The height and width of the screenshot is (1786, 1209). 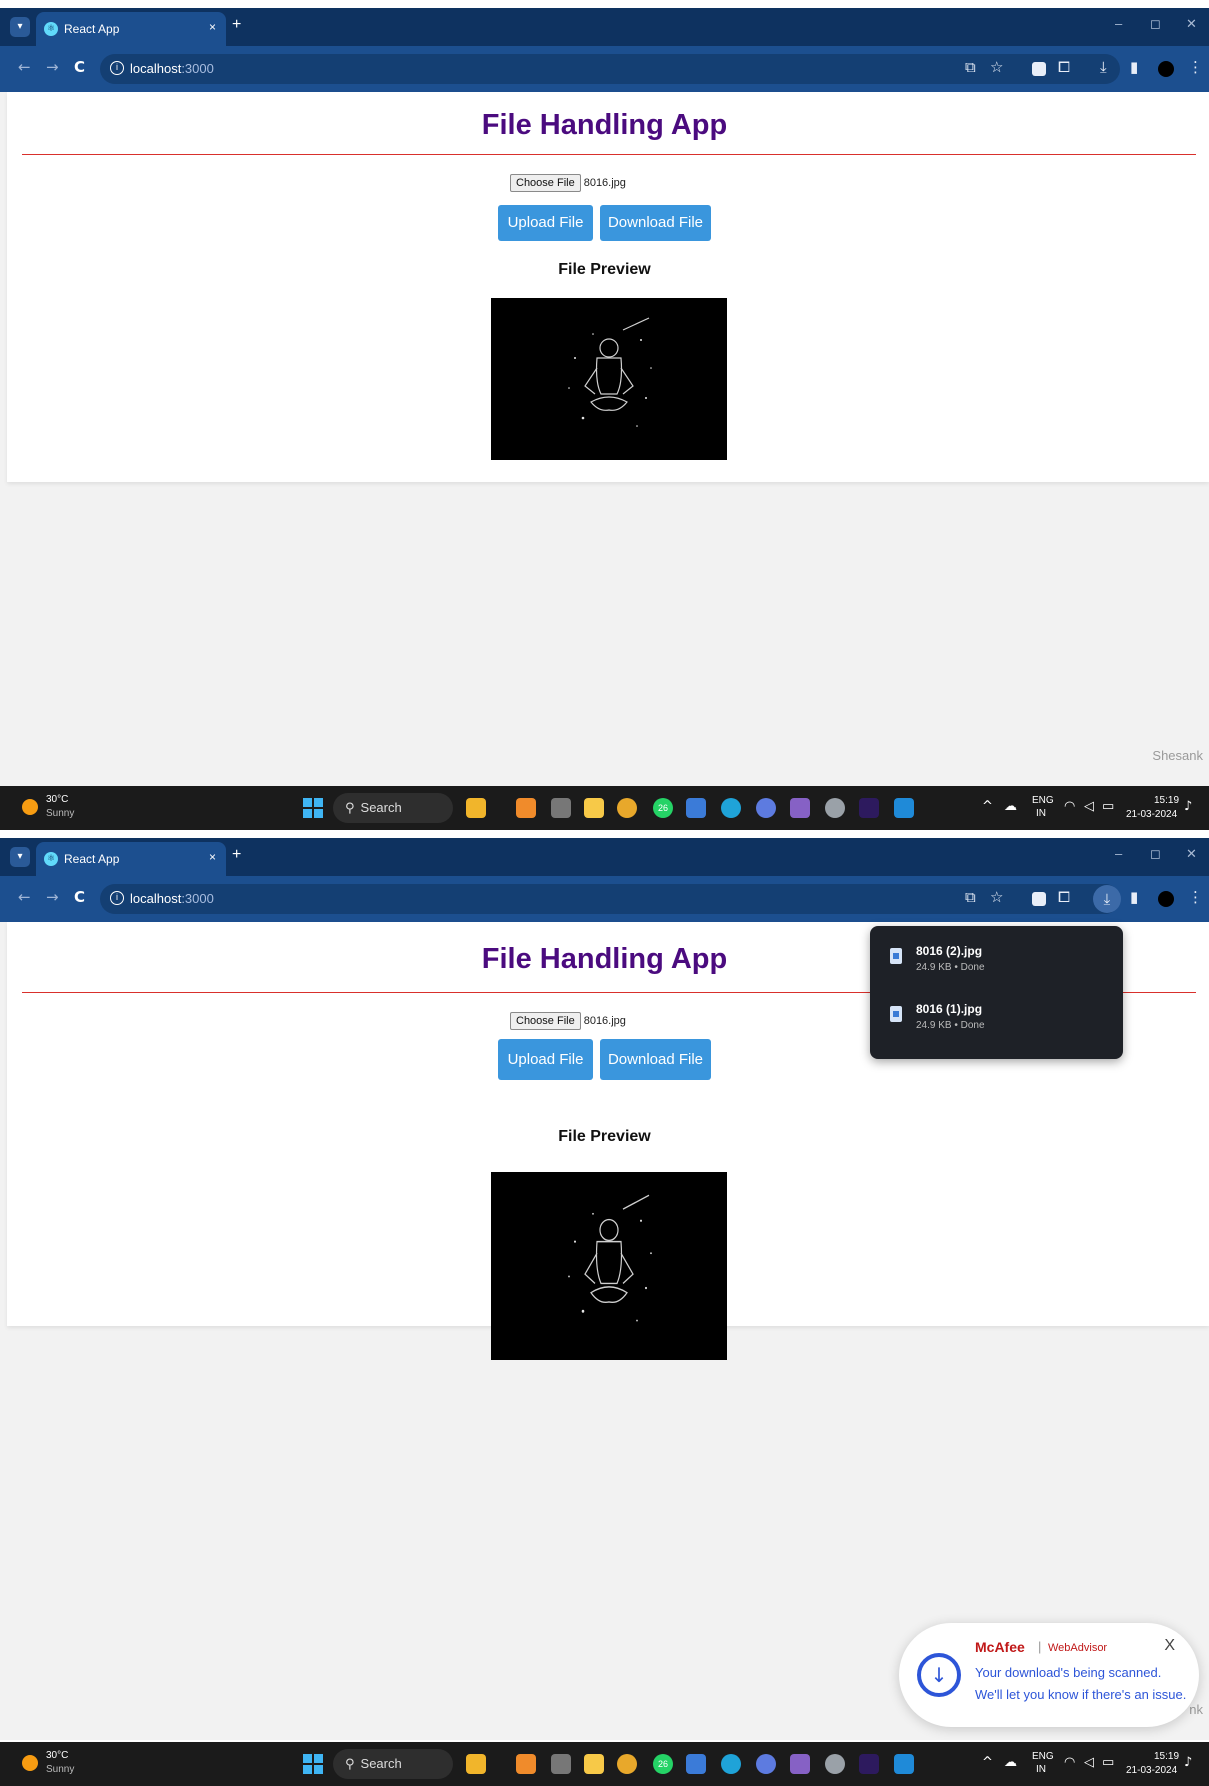 I want to click on windows-start-icon, so click(x=313, y=1764).